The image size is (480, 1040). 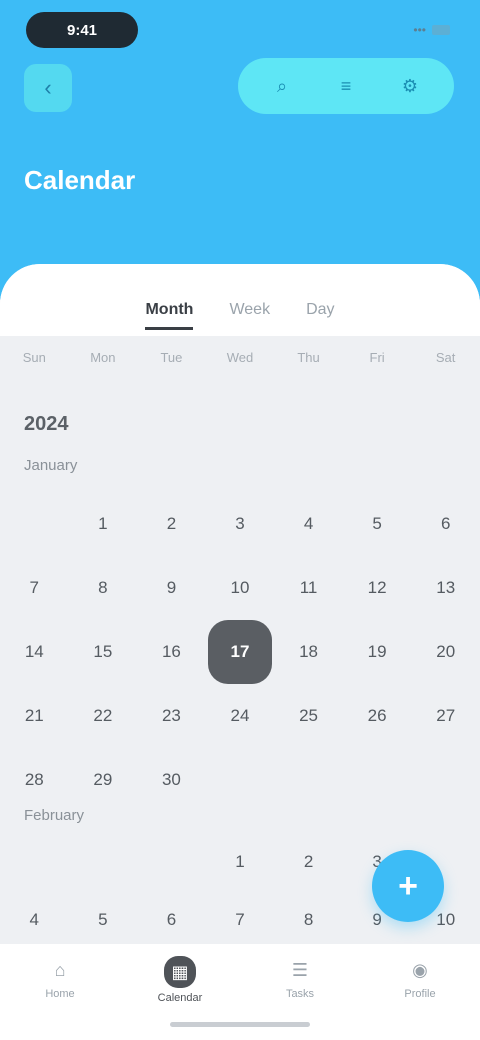 I want to click on nav-item-calendar: ▦ Calendar, so click(x=180, y=986).